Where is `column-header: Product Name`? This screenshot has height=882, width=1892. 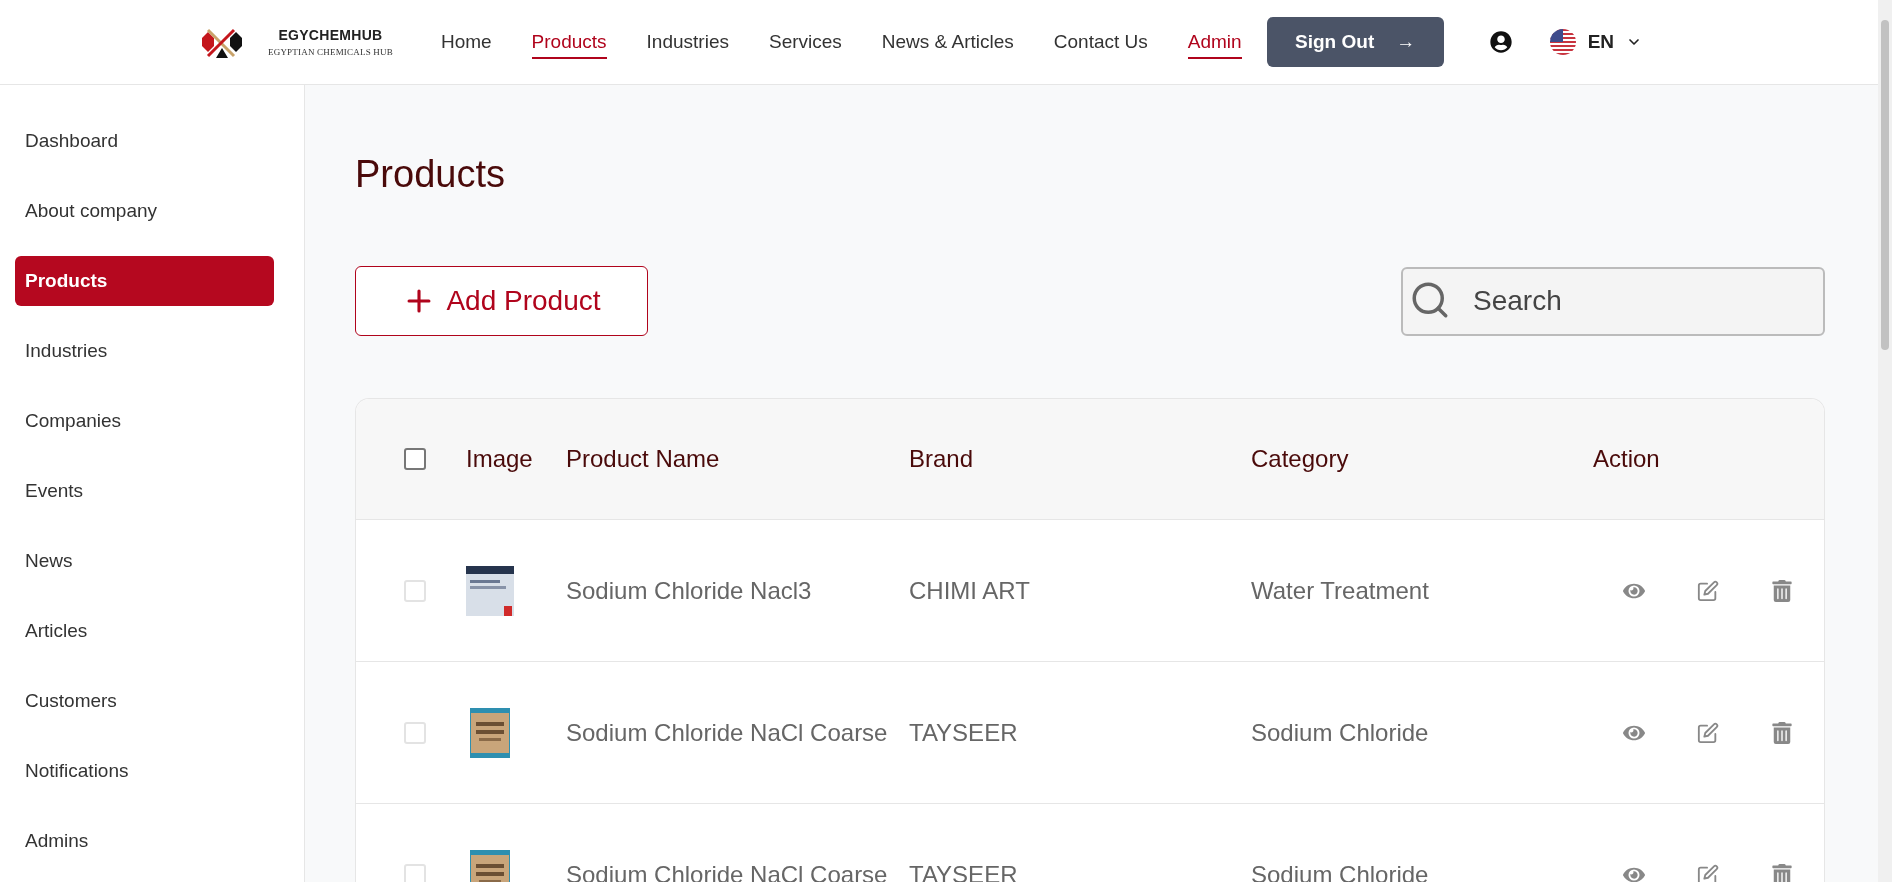
column-header: Product Name is located at coordinates (643, 459).